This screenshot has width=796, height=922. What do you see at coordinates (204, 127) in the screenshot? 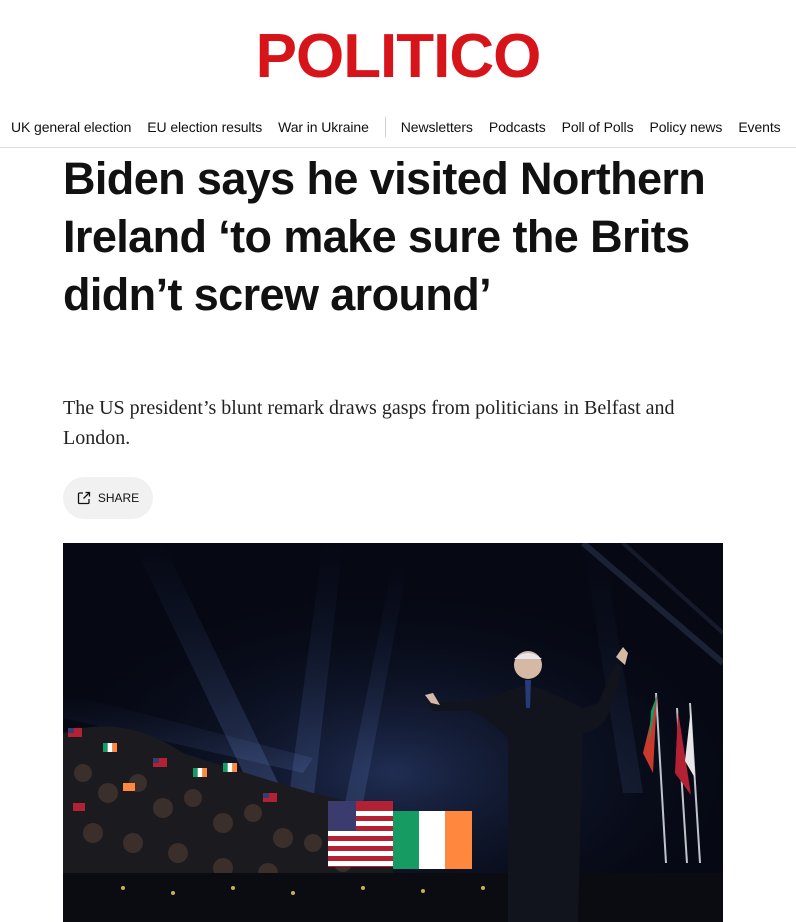
I see `nav-eu-election-results: EU election results` at bounding box center [204, 127].